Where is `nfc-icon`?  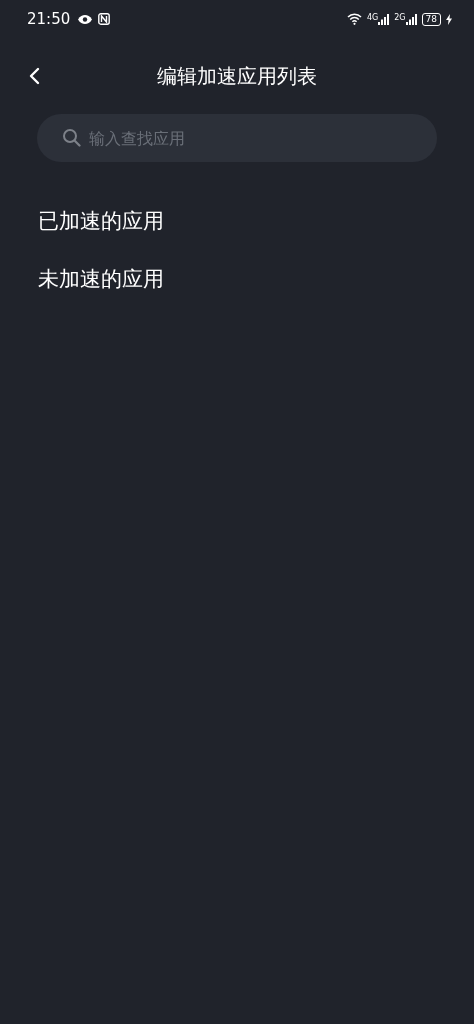
nfc-icon is located at coordinates (104, 19).